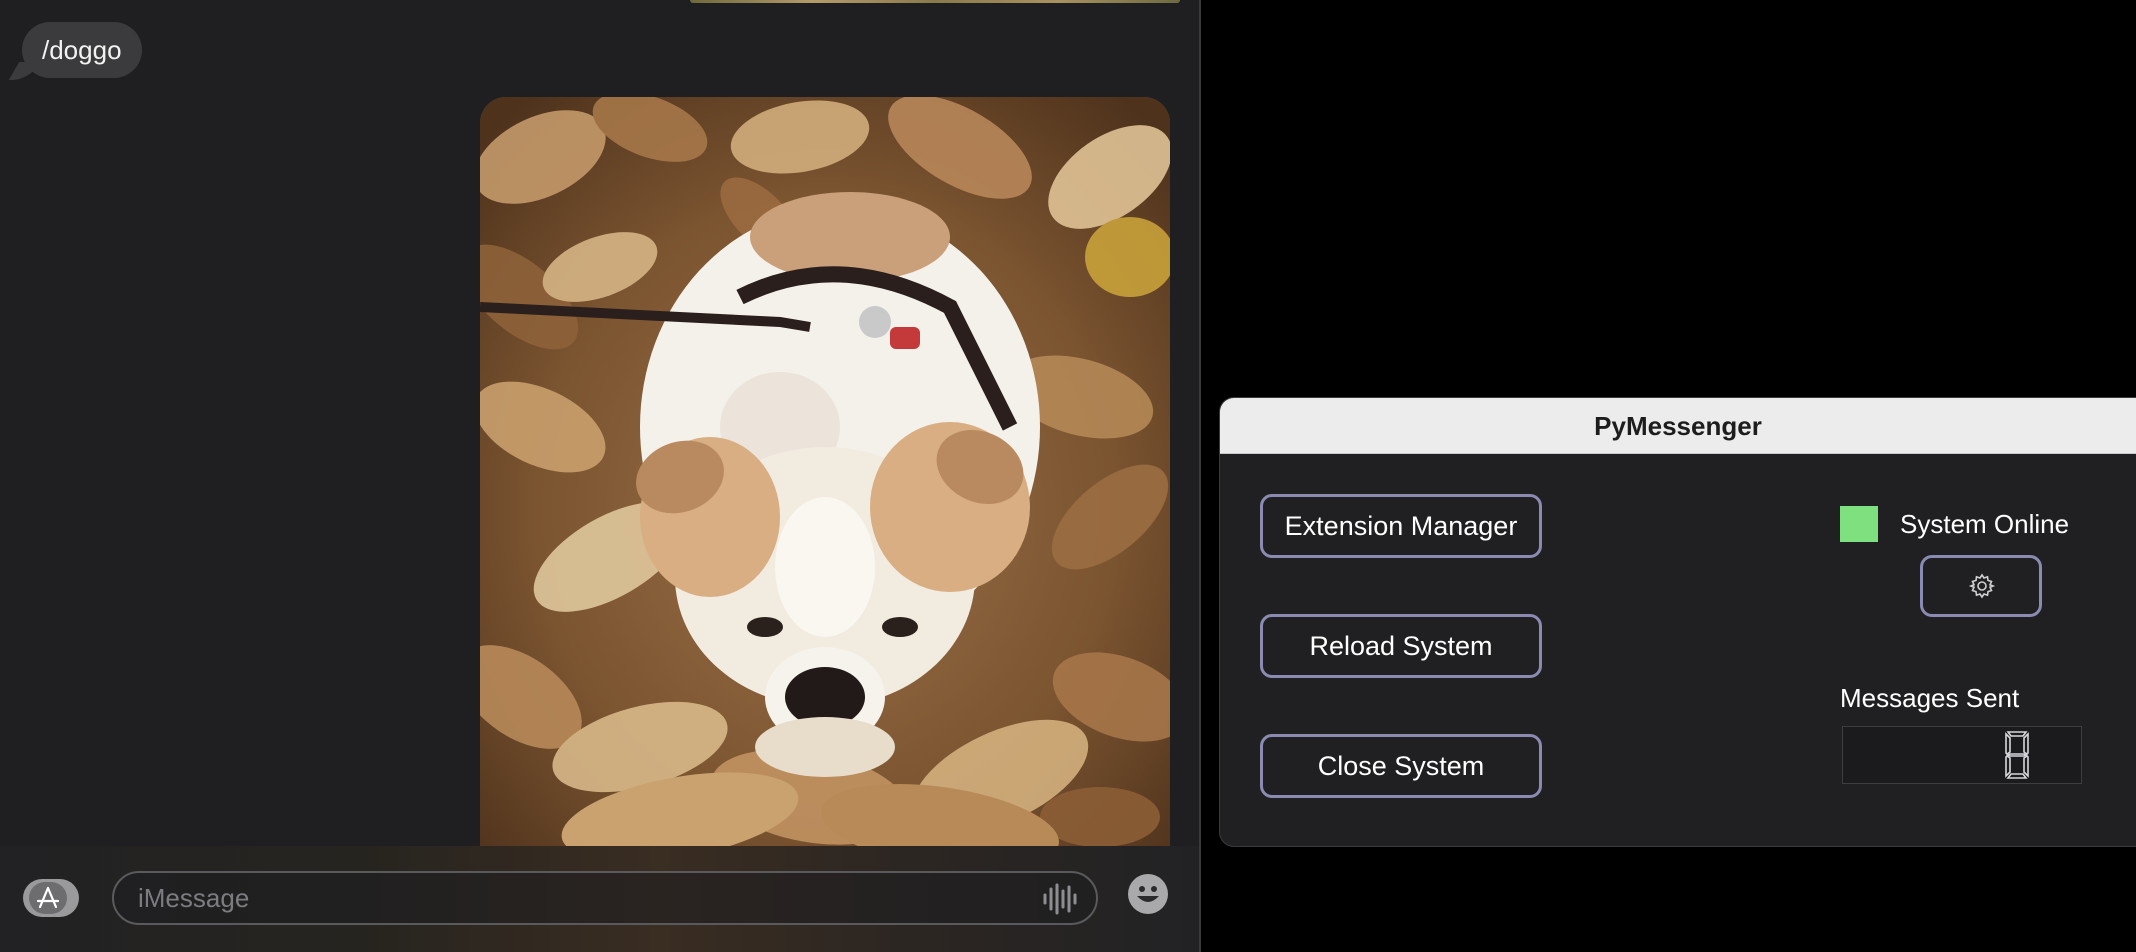 The image size is (2136, 952). Describe the element at coordinates (1962, 755) in the screenshot. I see `messages-sent-counter` at that location.